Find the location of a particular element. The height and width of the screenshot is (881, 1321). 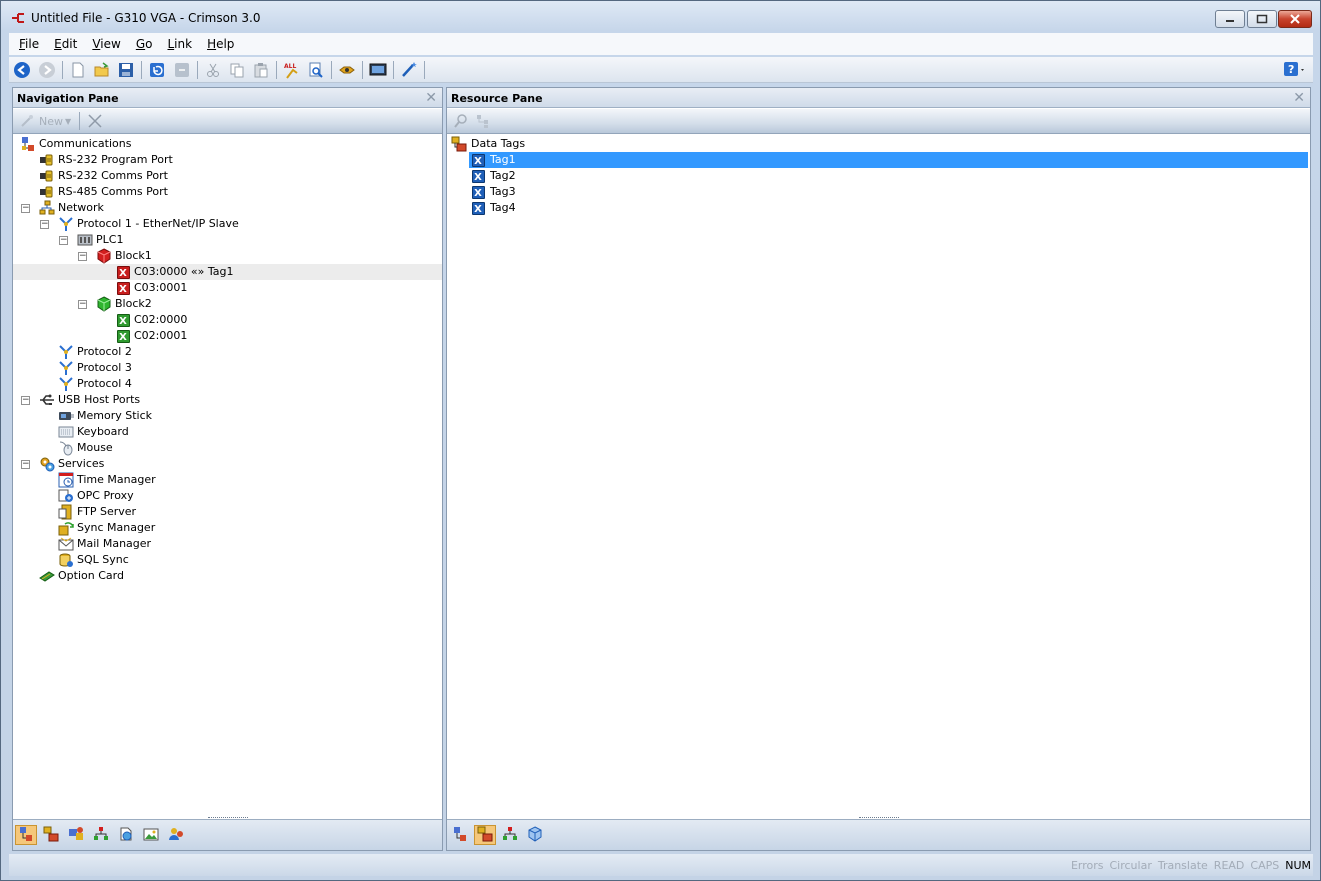

redo-icon is located at coordinates (182, 70).